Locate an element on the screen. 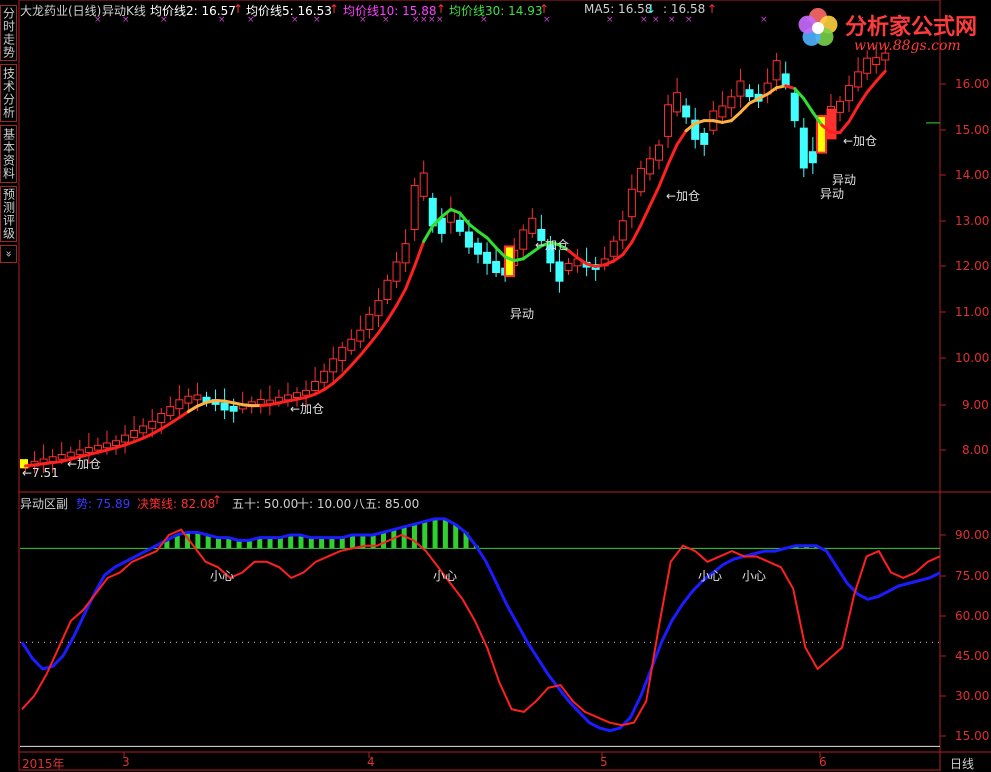 The width and height of the screenshot is (991, 772). tab-technical: 技术分析 is located at coordinates (8, 93).